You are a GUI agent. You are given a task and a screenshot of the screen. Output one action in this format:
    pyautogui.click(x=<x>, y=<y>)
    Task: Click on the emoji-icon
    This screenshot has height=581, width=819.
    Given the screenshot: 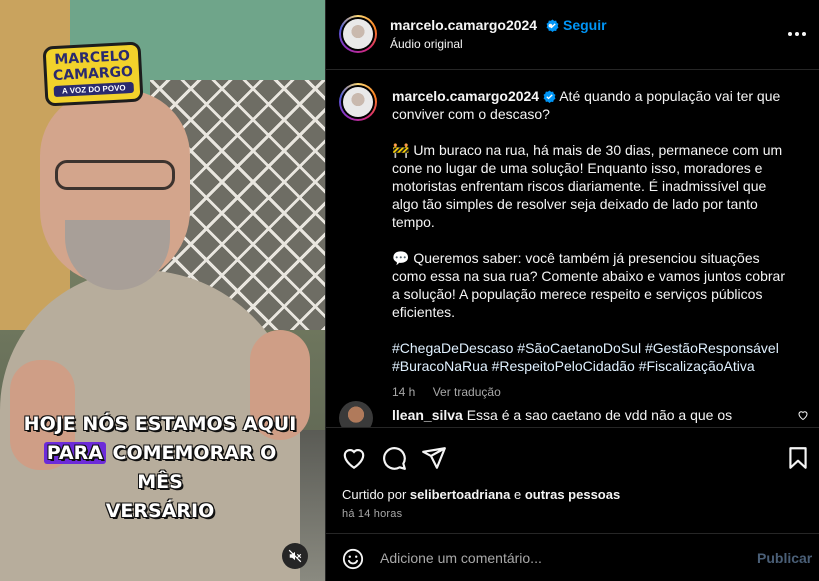 What is the action you would take?
    pyautogui.click(x=353, y=559)
    